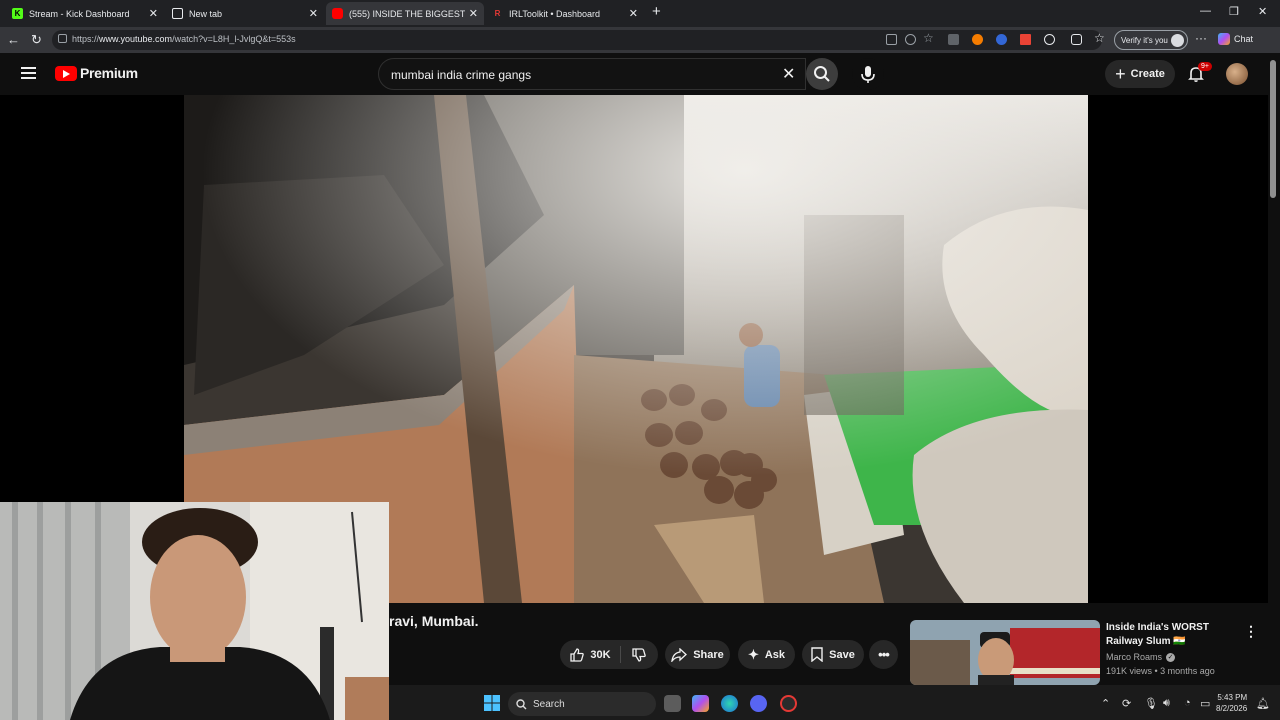 The width and height of the screenshot is (1280, 720). I want to click on kebab-menu-icon: ⋮, so click(1251, 631).